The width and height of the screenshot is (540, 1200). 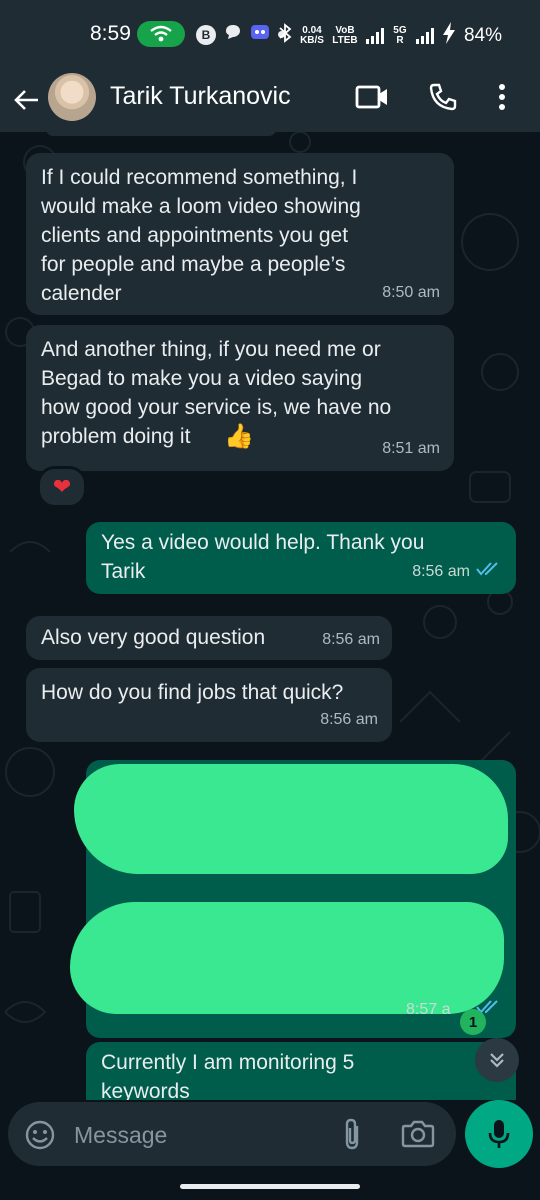 What do you see at coordinates (72, 97) in the screenshot?
I see `avatar` at bounding box center [72, 97].